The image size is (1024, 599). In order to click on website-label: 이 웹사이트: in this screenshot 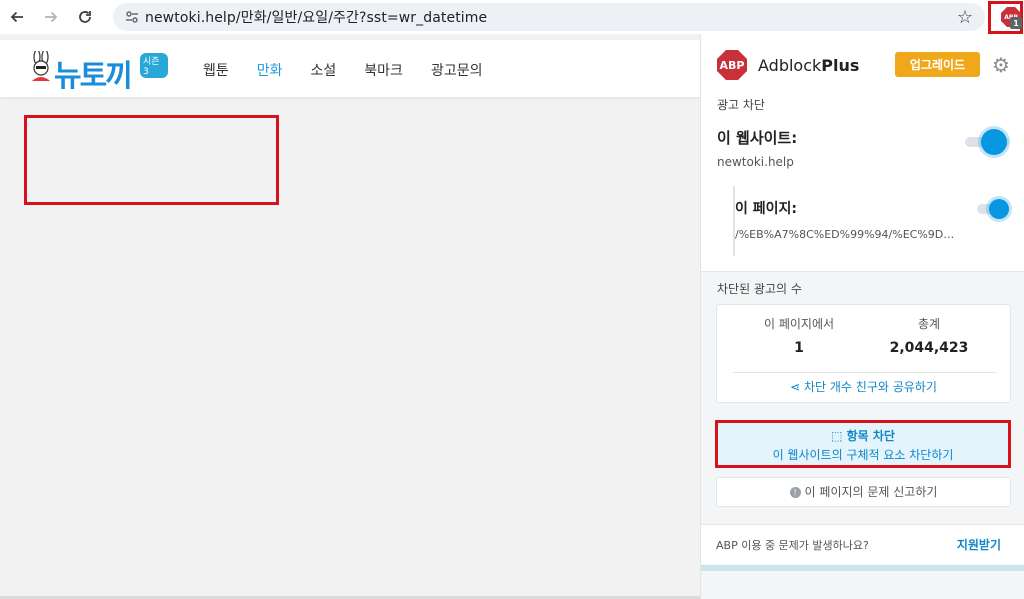, I will do `click(757, 138)`.